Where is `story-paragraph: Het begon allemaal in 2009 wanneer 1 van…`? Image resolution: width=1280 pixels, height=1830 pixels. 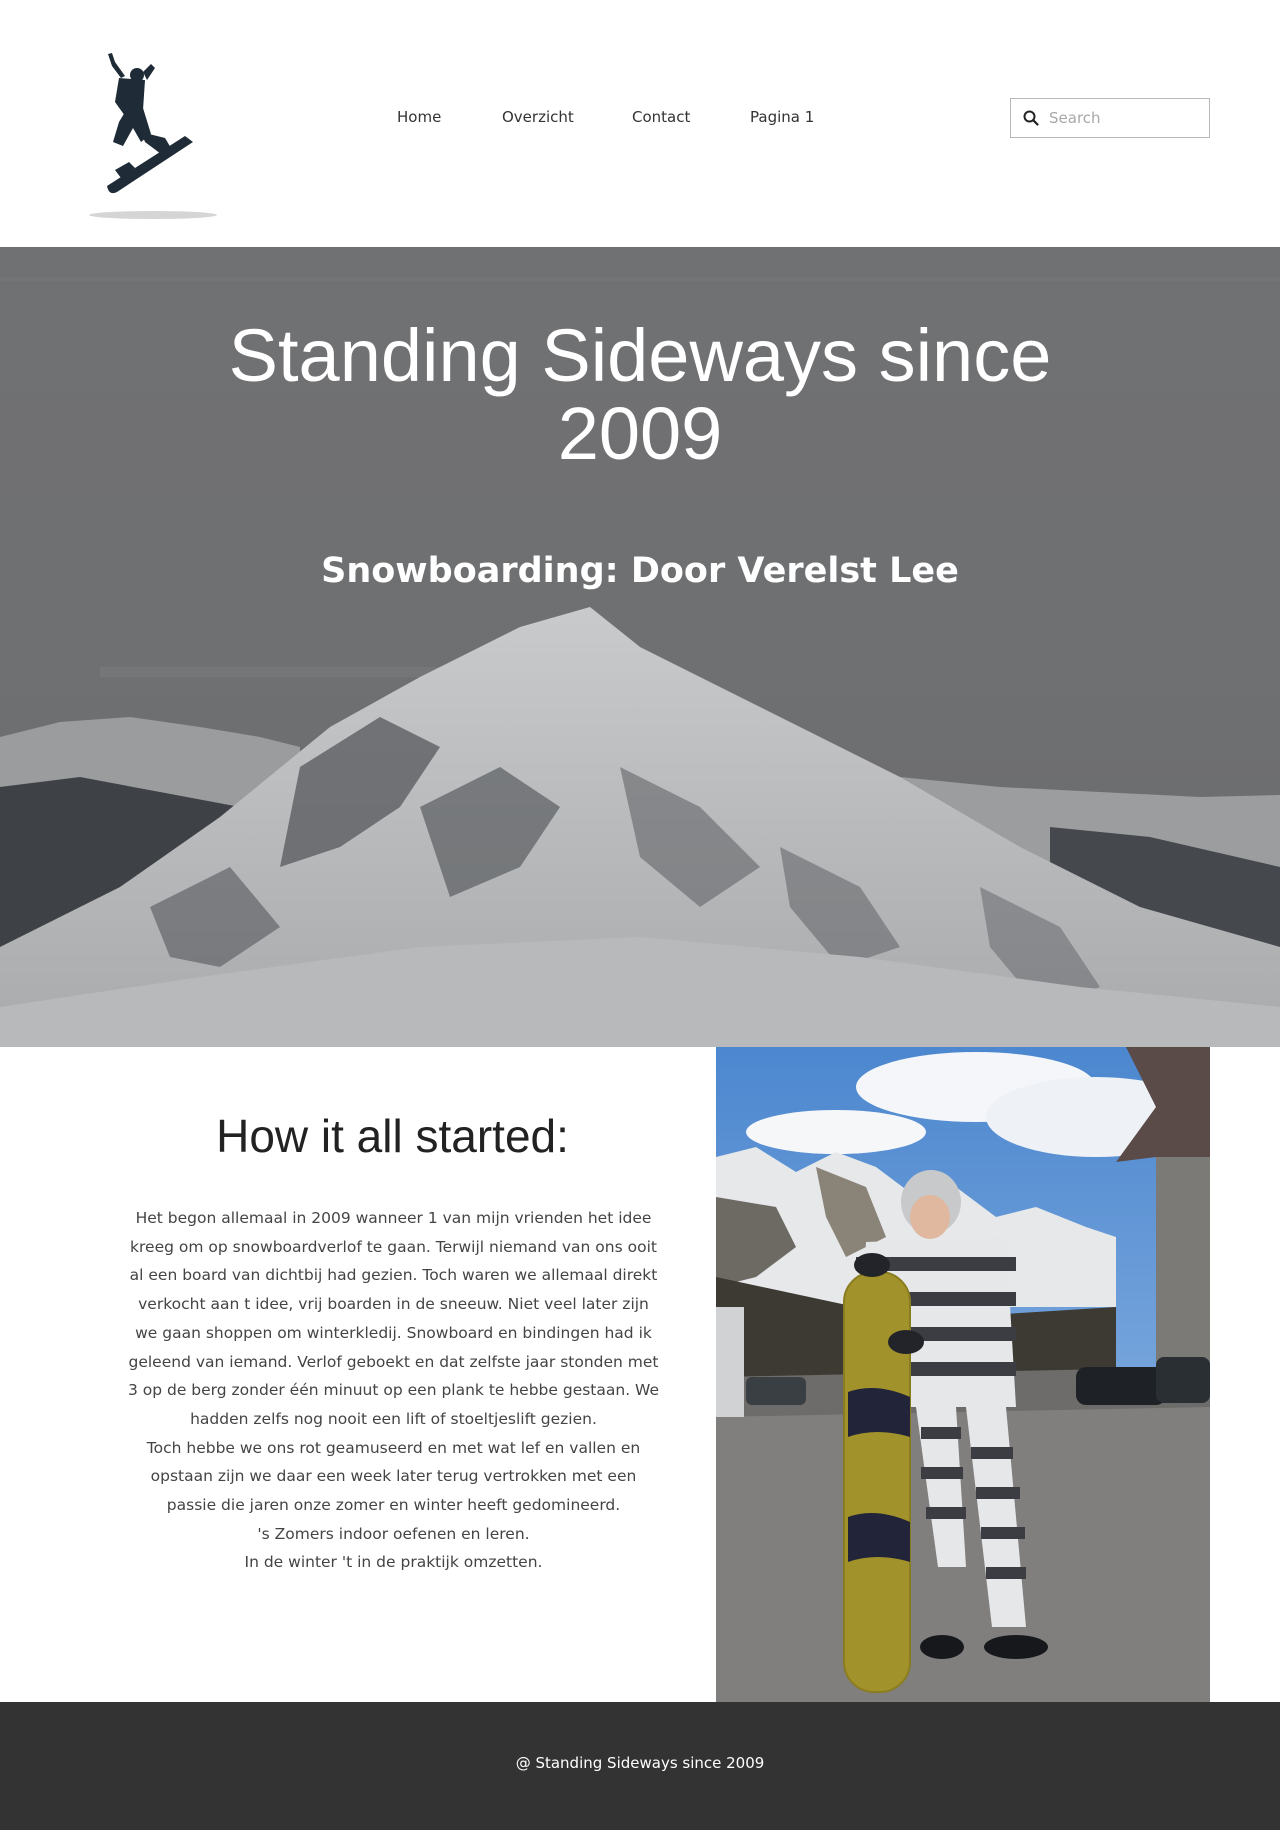 story-paragraph: Het begon allemaal in 2009 wanneer 1 van… is located at coordinates (393, 1318).